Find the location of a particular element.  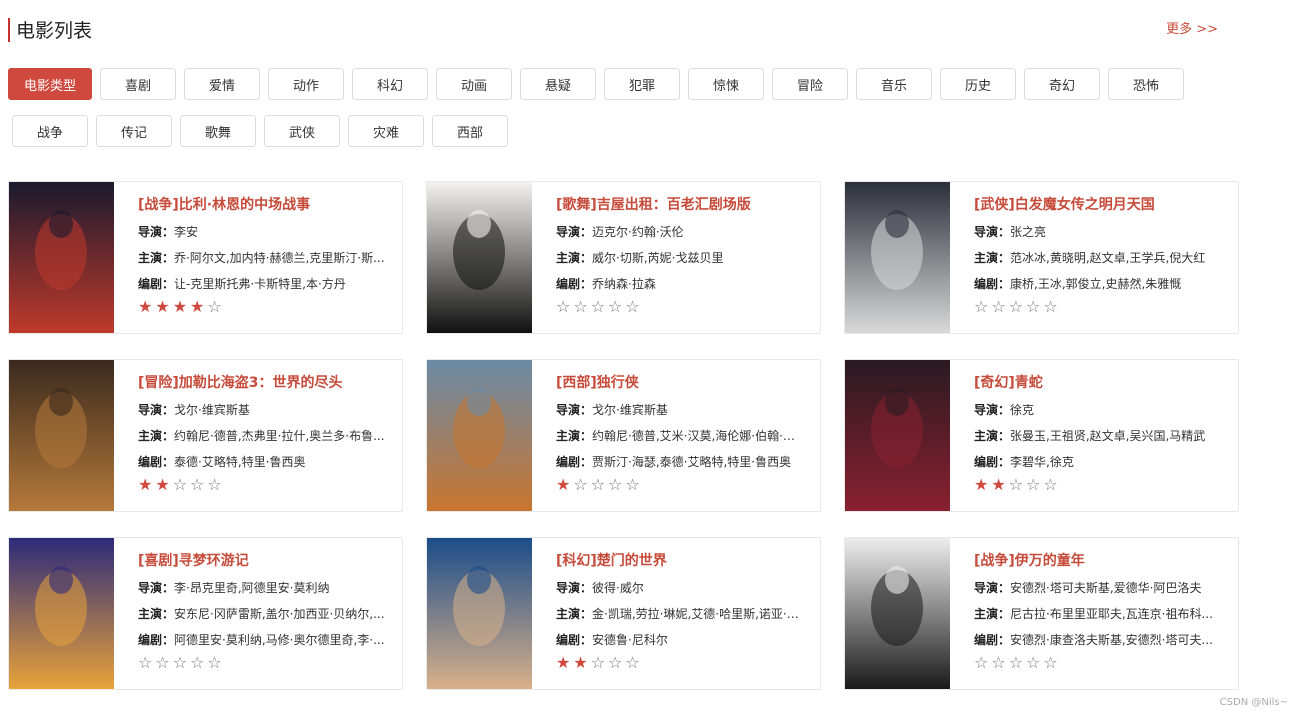

more-link: 更多 >> is located at coordinates (1192, 27).